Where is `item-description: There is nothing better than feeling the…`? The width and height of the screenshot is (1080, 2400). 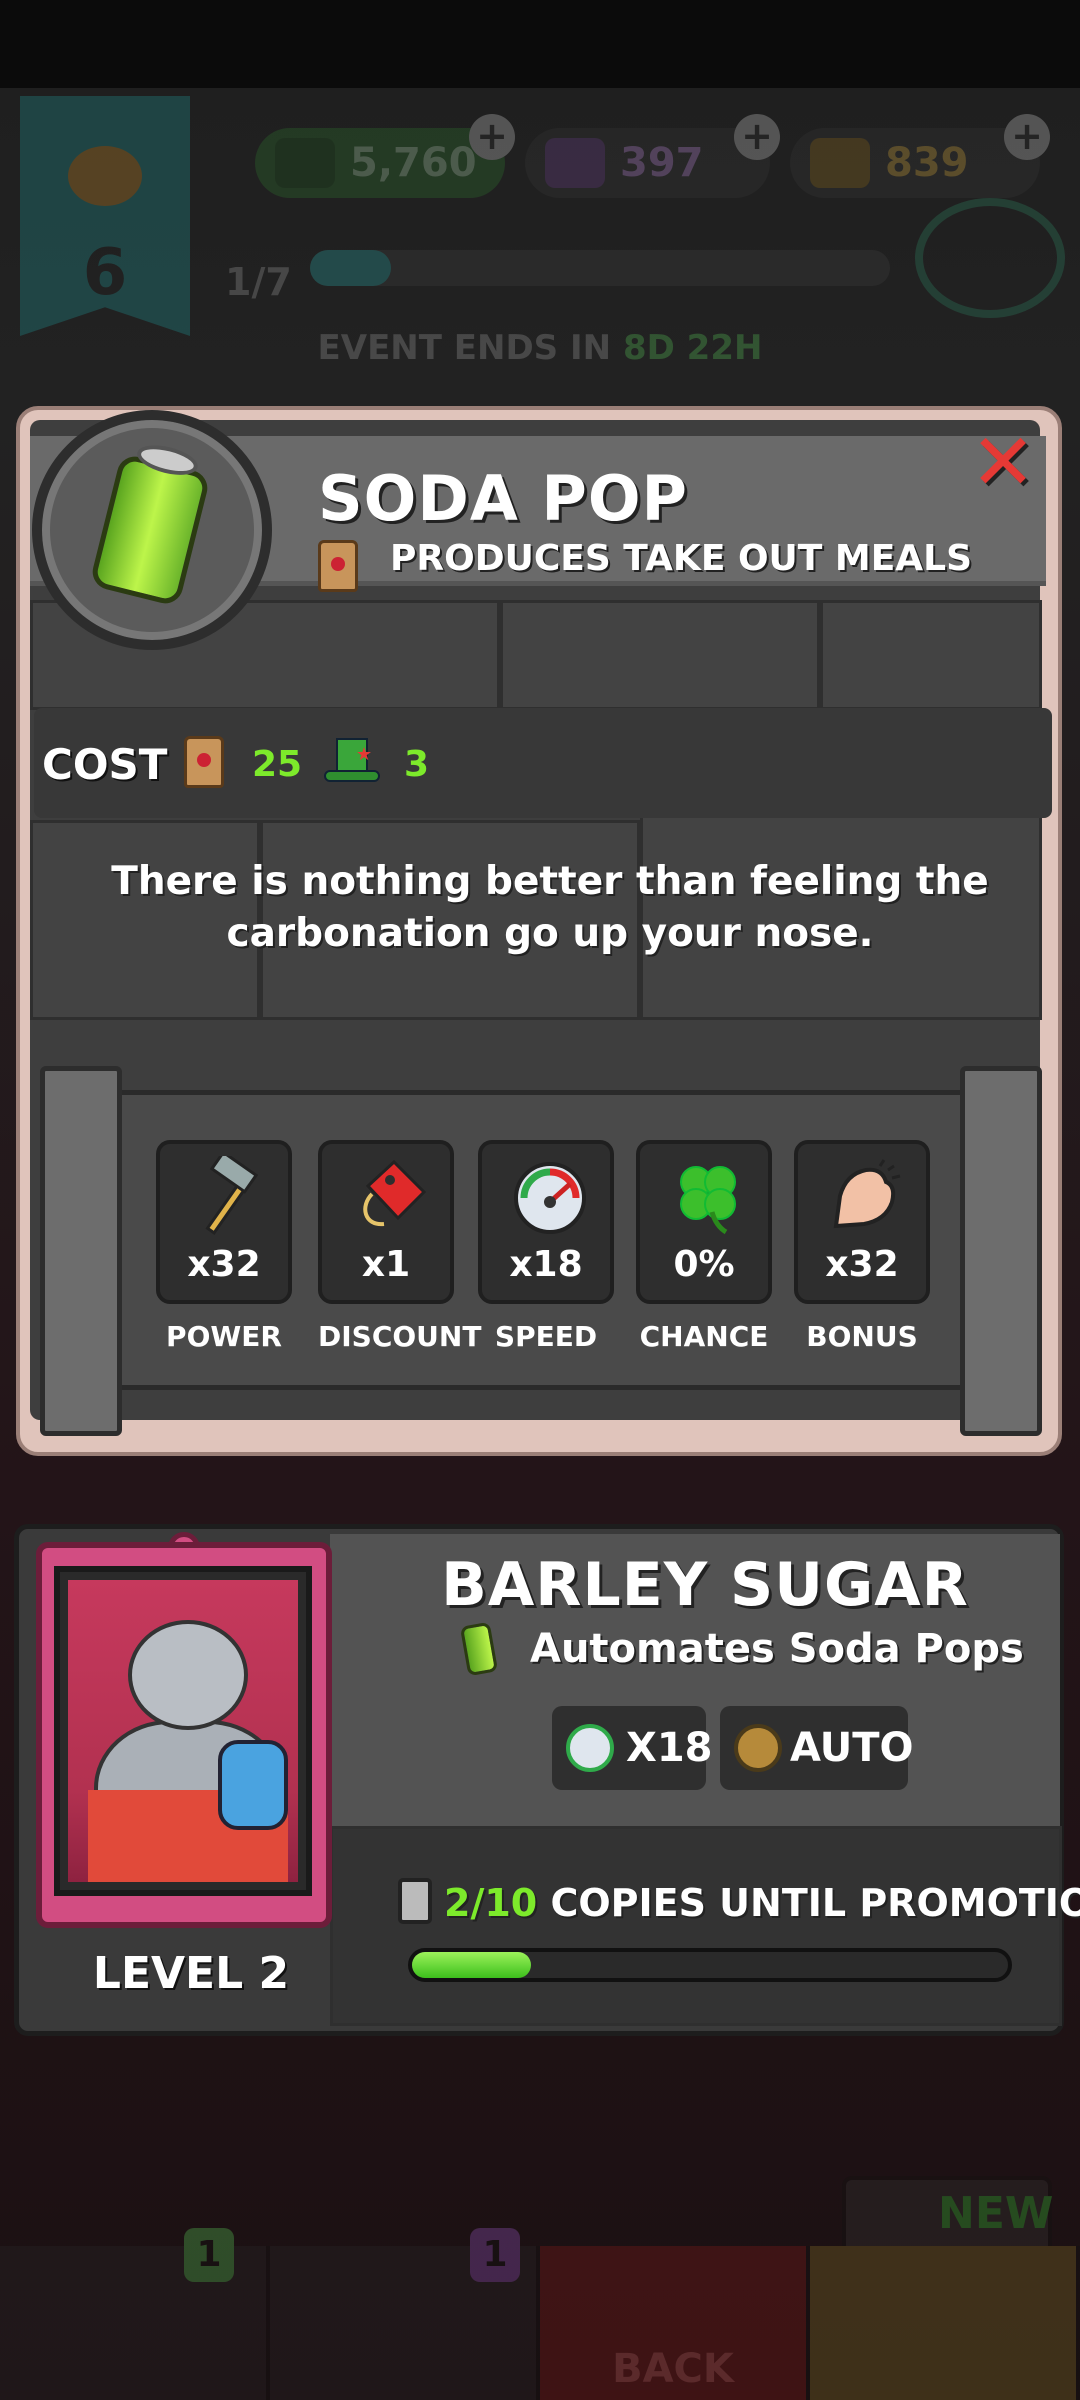 item-description: There is nothing better than feeling the… is located at coordinates (550, 907).